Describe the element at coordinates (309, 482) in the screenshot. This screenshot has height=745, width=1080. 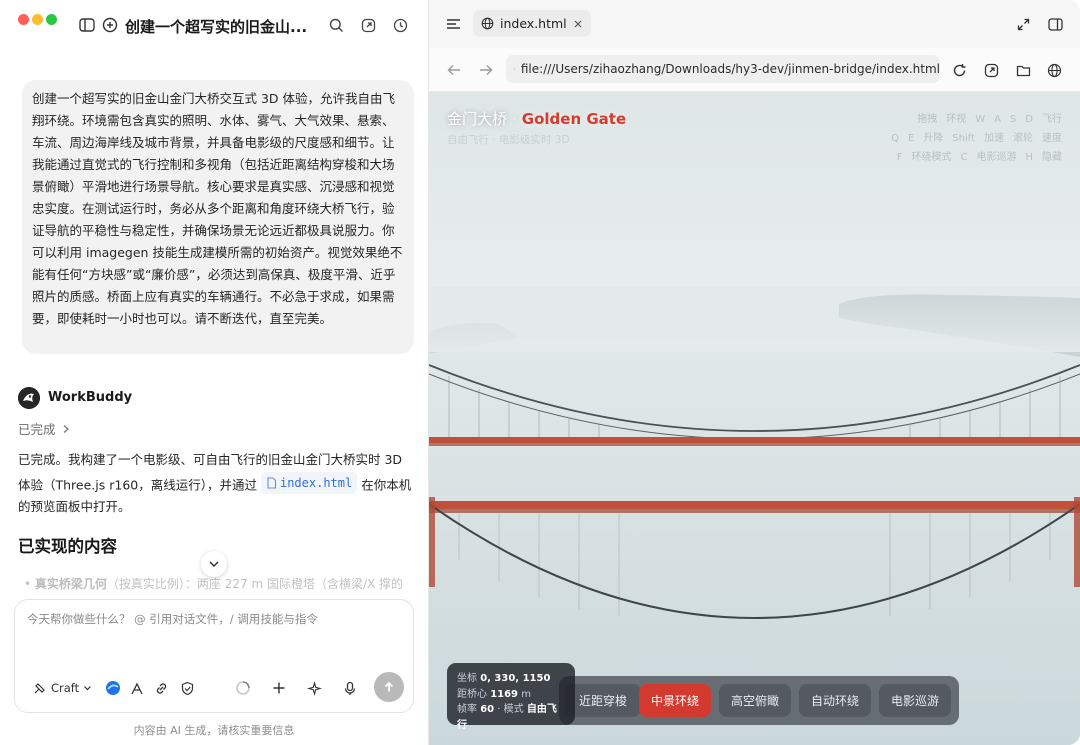
I see `file-link: index.html` at that location.